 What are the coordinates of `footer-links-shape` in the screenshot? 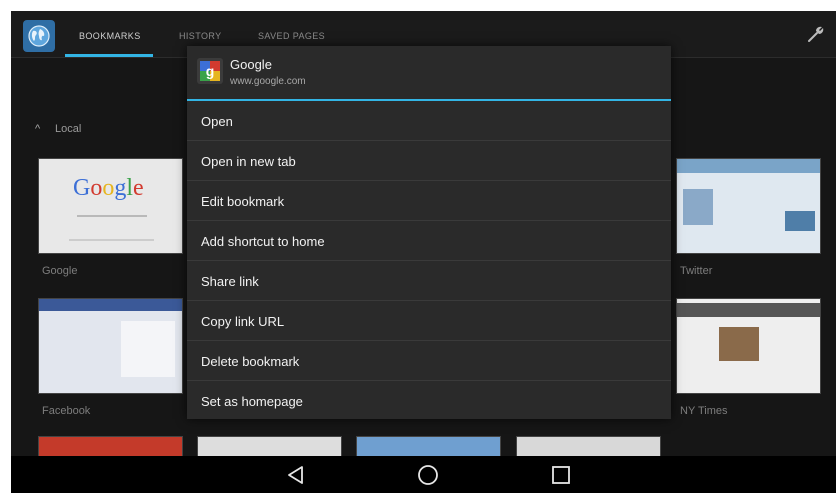 It's located at (111, 240).